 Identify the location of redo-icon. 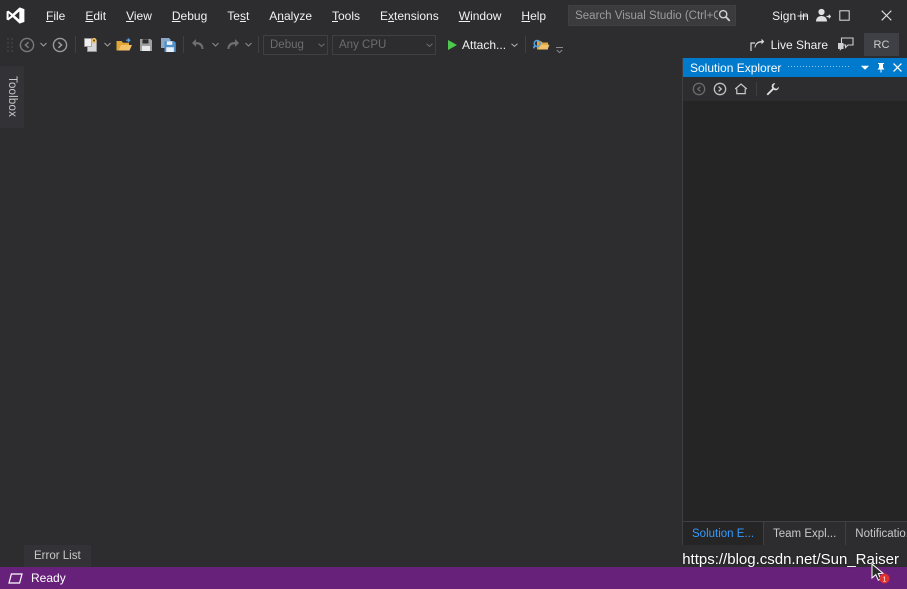
(233, 44).